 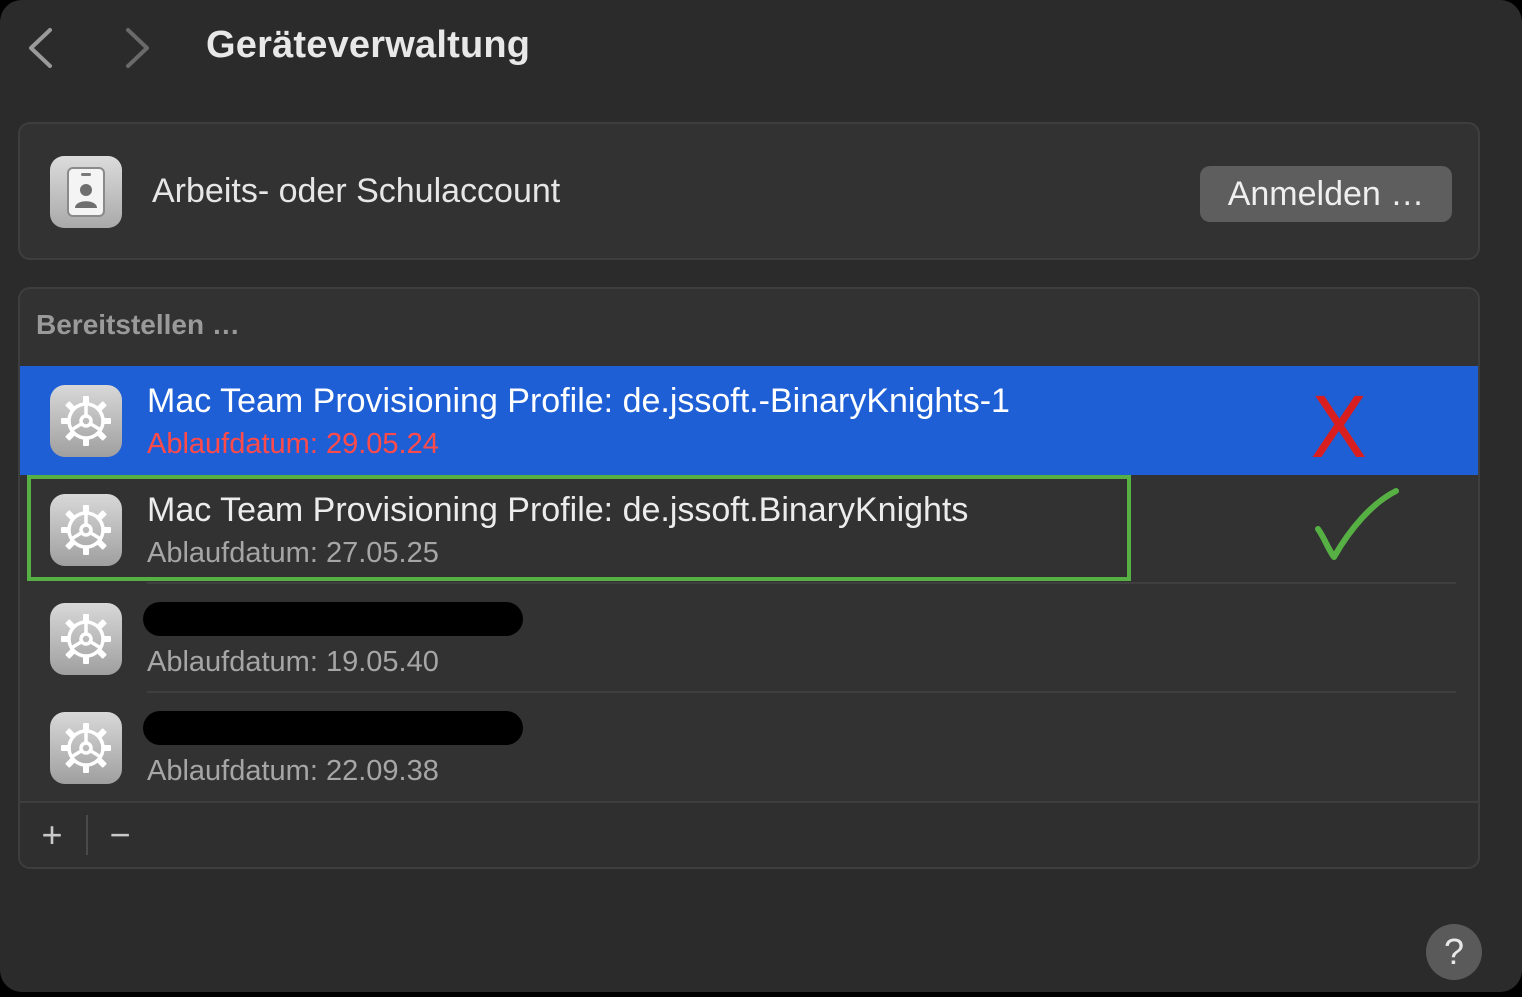 I want to click on check-annotation, so click(x=1360, y=527).